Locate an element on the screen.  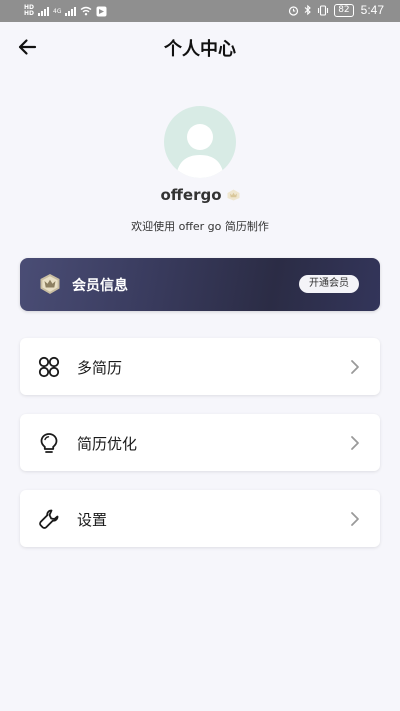
username: offergo is located at coordinates (191, 195).